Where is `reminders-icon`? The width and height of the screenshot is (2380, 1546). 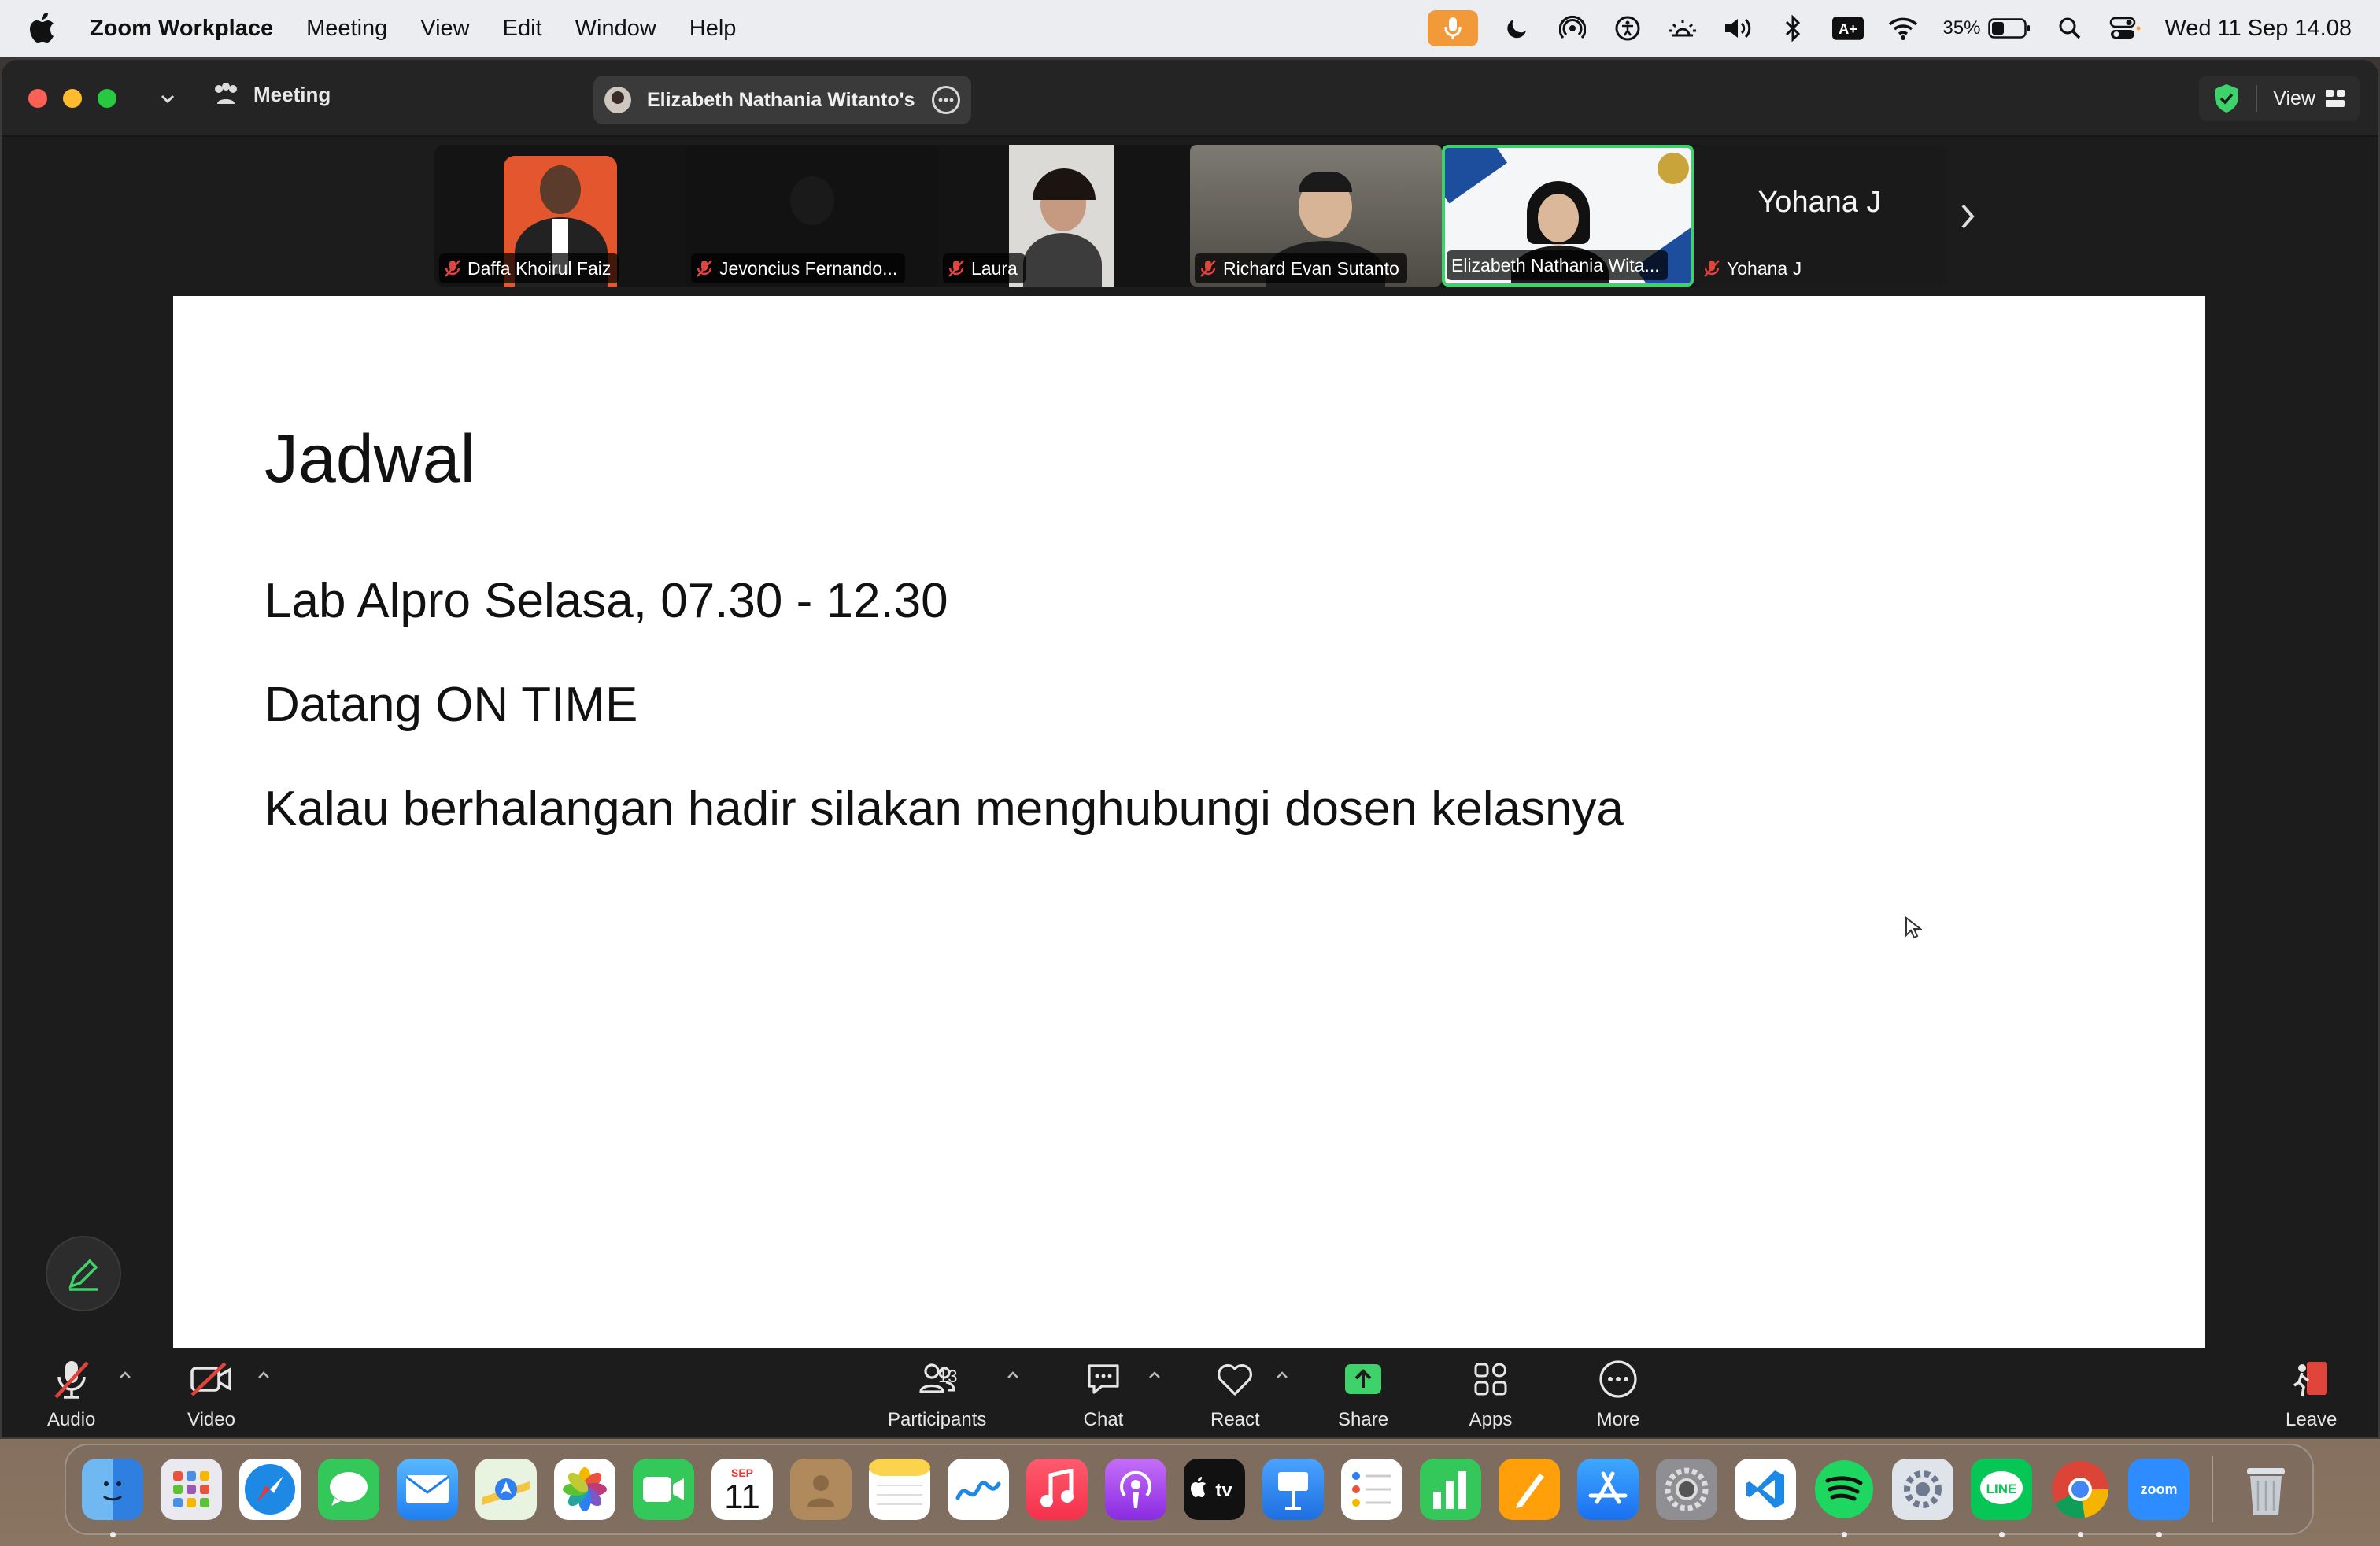
reminders-icon is located at coordinates (1371, 1489).